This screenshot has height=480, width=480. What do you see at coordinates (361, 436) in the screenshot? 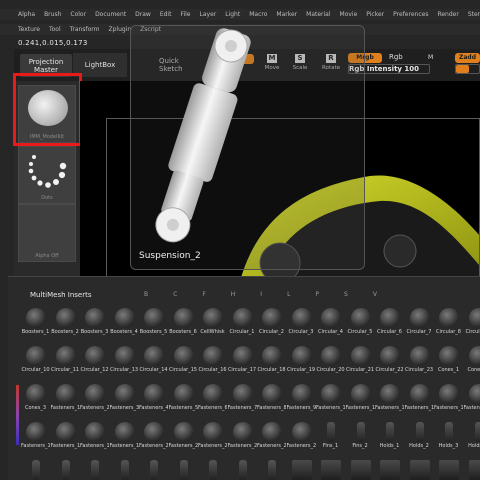
I see `insert-item: Fins_2` at bounding box center [361, 436].